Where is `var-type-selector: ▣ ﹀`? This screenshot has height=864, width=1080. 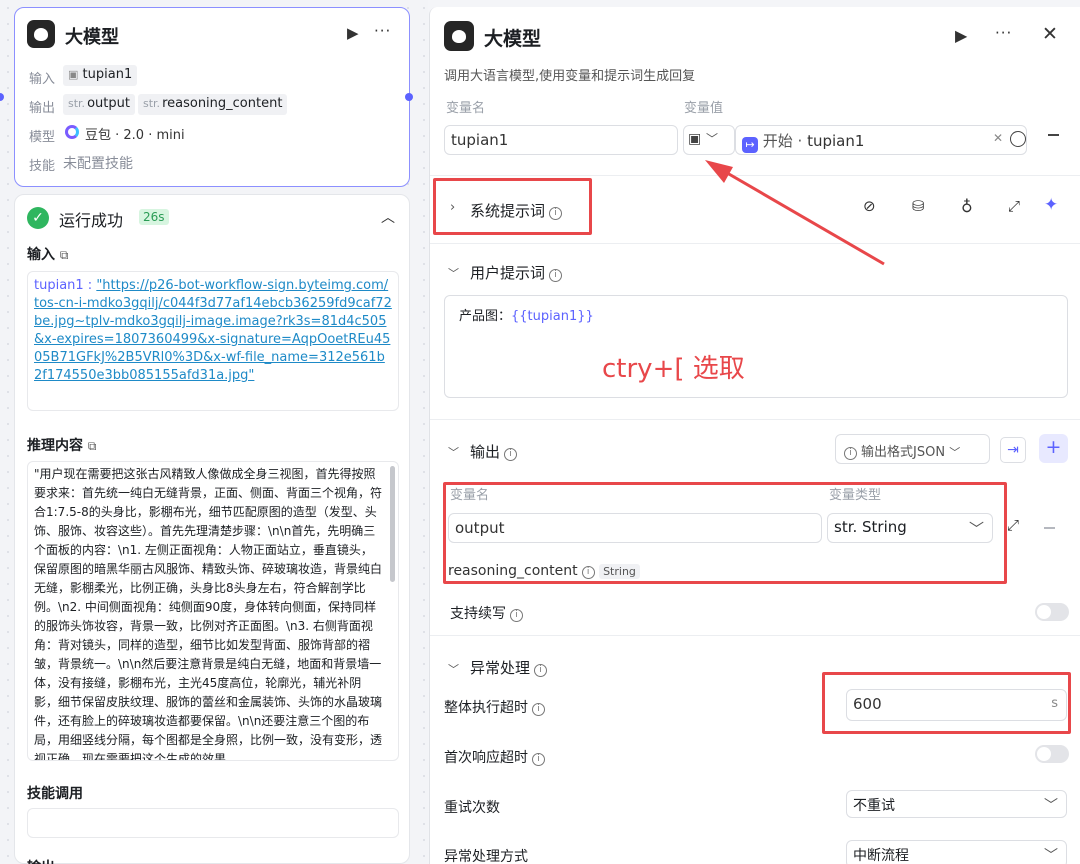
var-type-selector: ▣ ﹀ is located at coordinates (709, 140).